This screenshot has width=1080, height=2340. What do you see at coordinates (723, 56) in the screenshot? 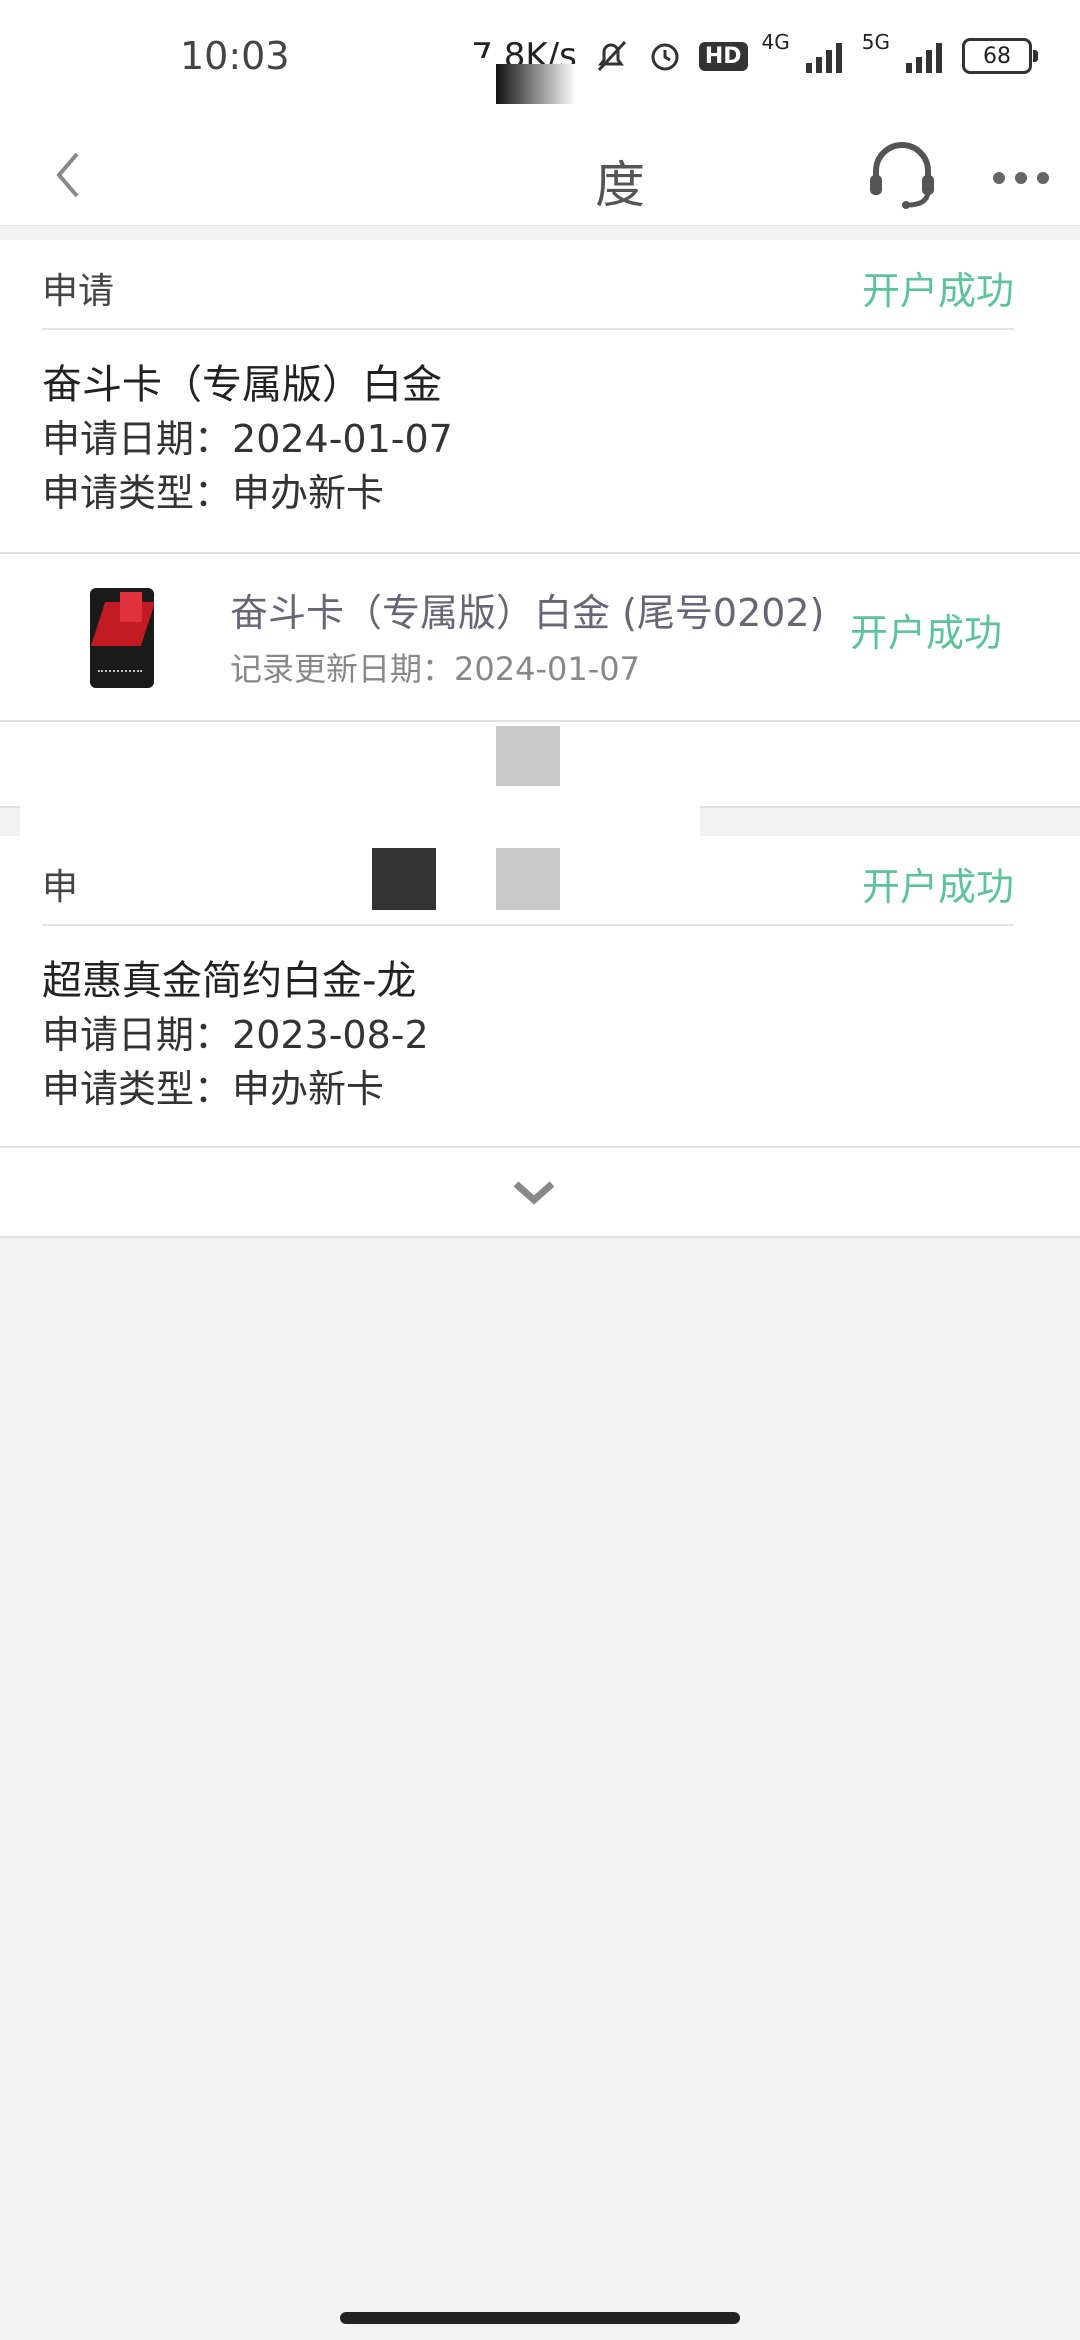
I see `hd-badge: HD` at bounding box center [723, 56].